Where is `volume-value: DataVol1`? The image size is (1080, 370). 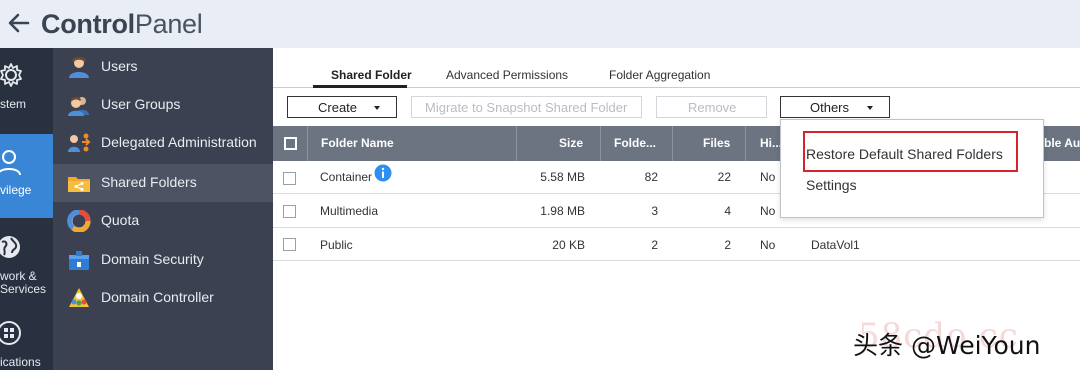
volume-value: DataVol1 is located at coordinates (835, 245).